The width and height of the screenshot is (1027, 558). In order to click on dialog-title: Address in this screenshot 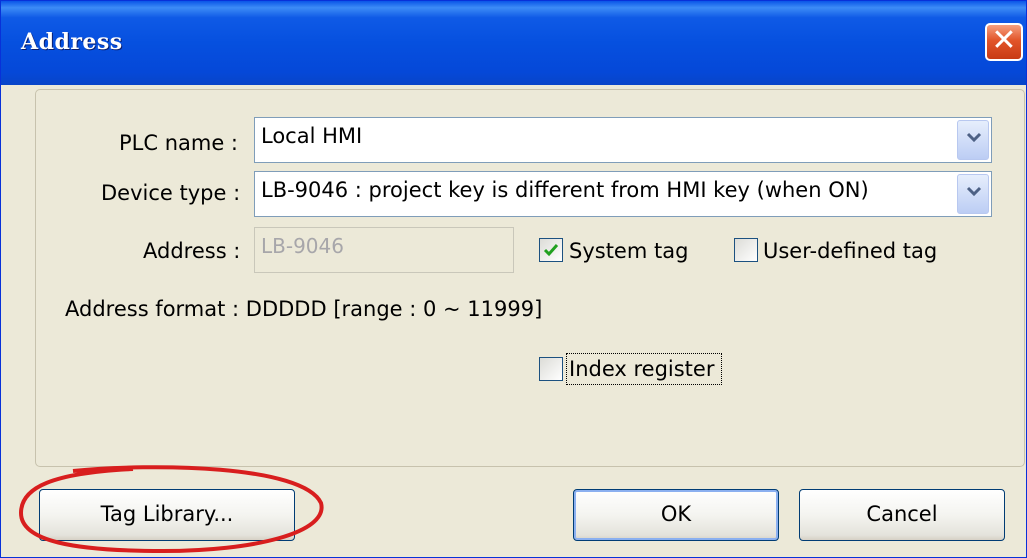, I will do `click(72, 42)`.